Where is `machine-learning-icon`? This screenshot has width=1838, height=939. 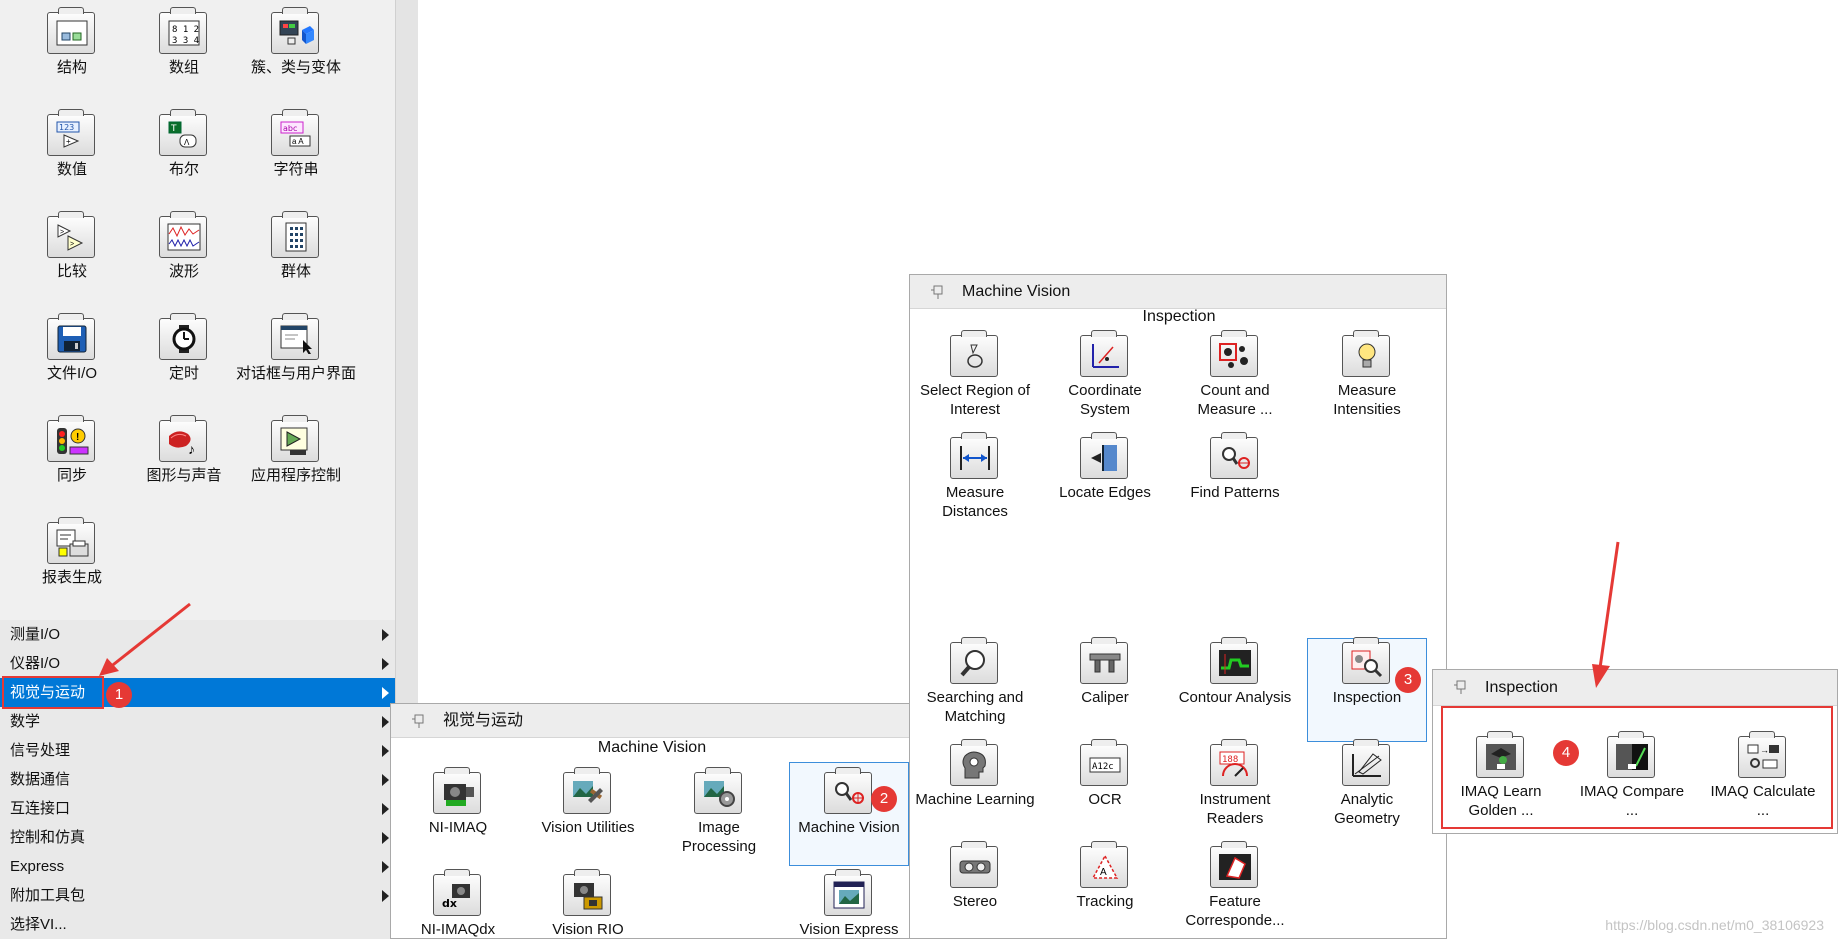
machine-learning-icon is located at coordinates (974, 762).